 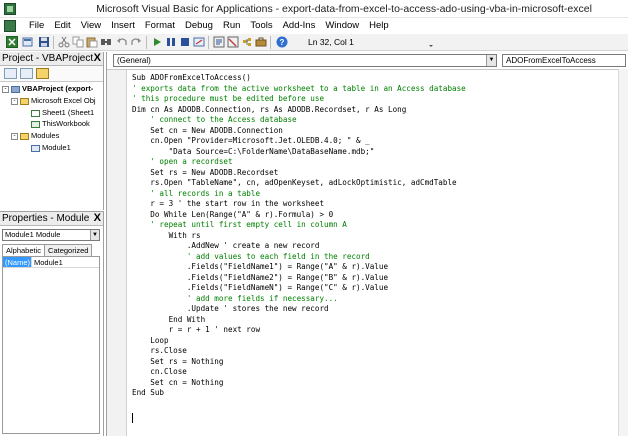 I want to click on code-line: End With, so click(x=169, y=319).